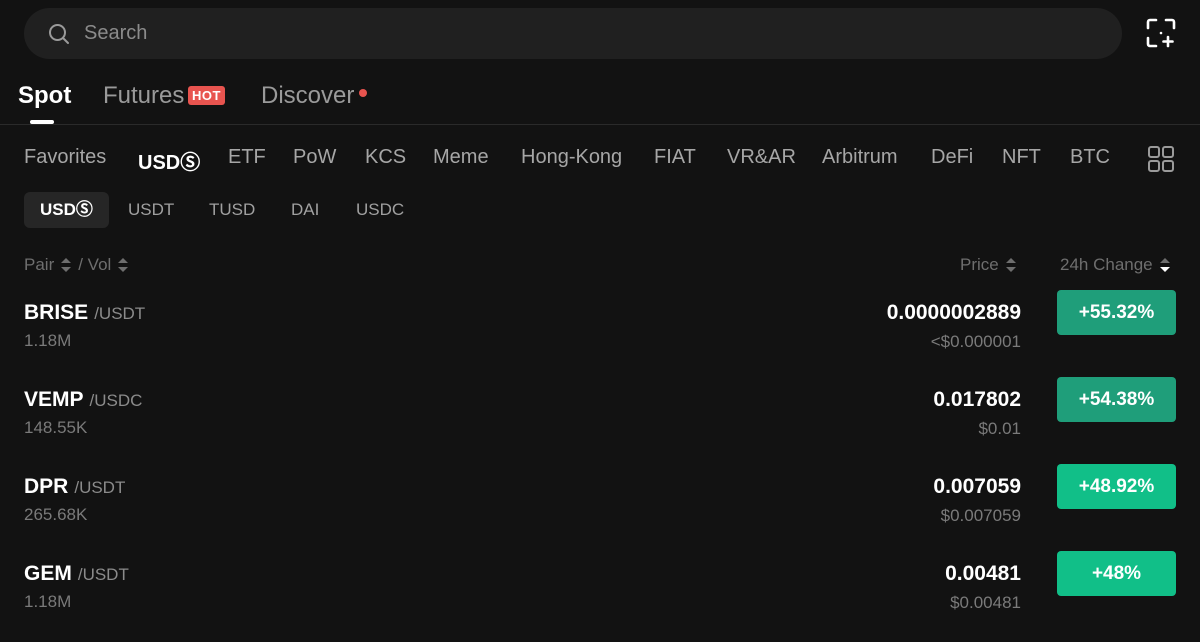 The height and width of the screenshot is (642, 1200). What do you see at coordinates (985, 602) in the screenshot?
I see `pair-usd-price: $0.00481` at bounding box center [985, 602].